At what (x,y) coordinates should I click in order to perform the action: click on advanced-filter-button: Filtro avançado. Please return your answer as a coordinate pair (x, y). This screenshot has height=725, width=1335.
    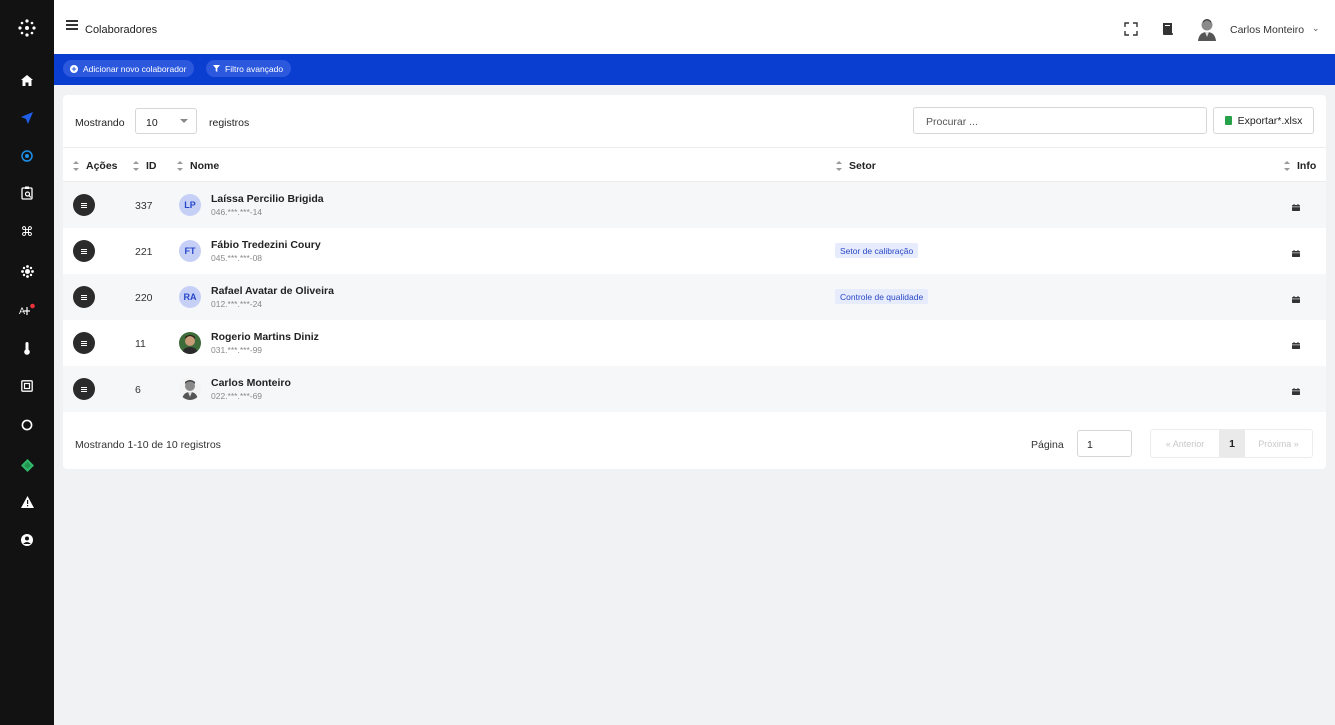
    Looking at the image, I should click on (249, 68).